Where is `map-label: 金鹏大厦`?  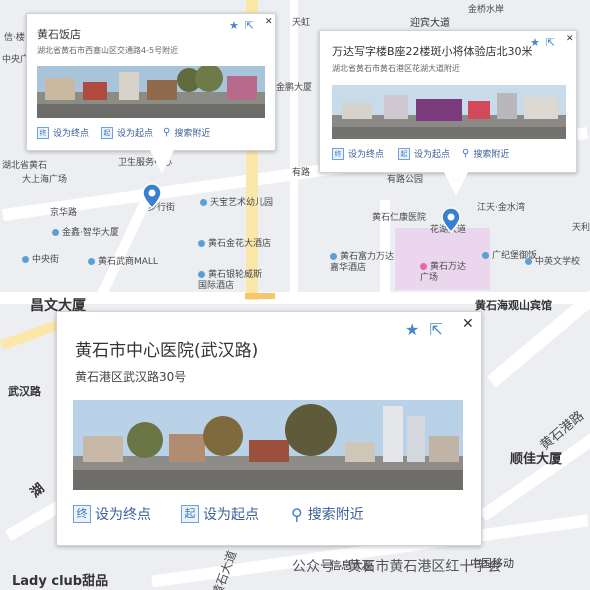 map-label: 金鹏大厦 is located at coordinates (294, 88).